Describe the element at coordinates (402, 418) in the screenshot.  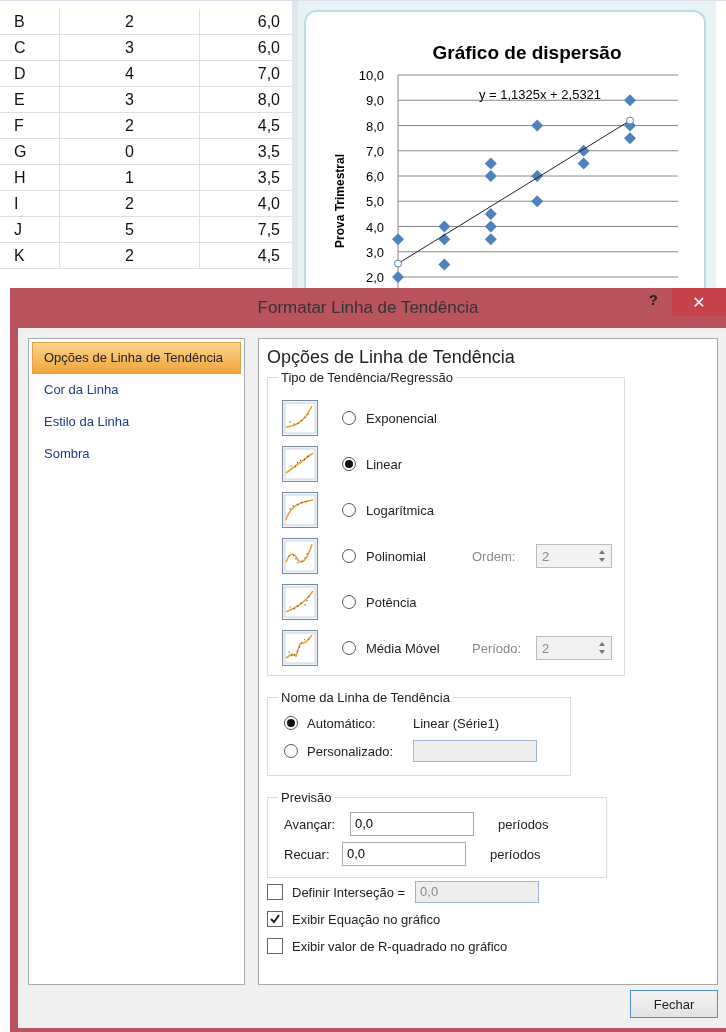
I see `radio-label: Exponencial` at that location.